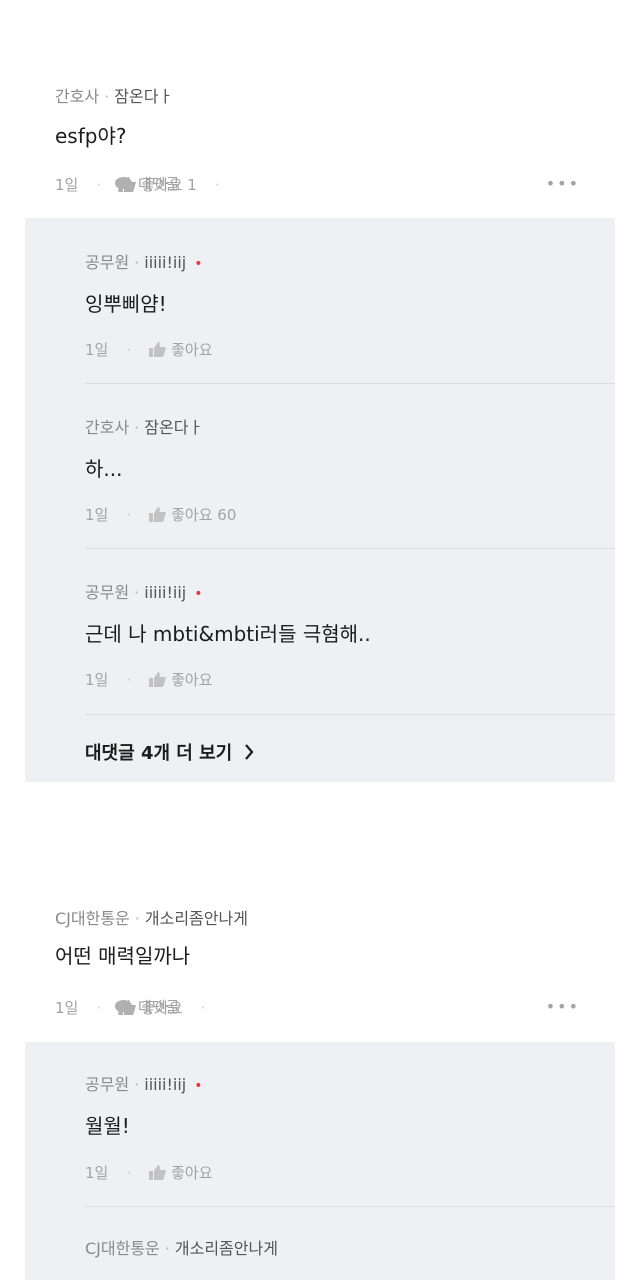 The width and height of the screenshot is (640, 1280). I want to click on comment: CJ대한통운 · 개소리좀안나게 어떤 매력일까나, so click(317, 939).